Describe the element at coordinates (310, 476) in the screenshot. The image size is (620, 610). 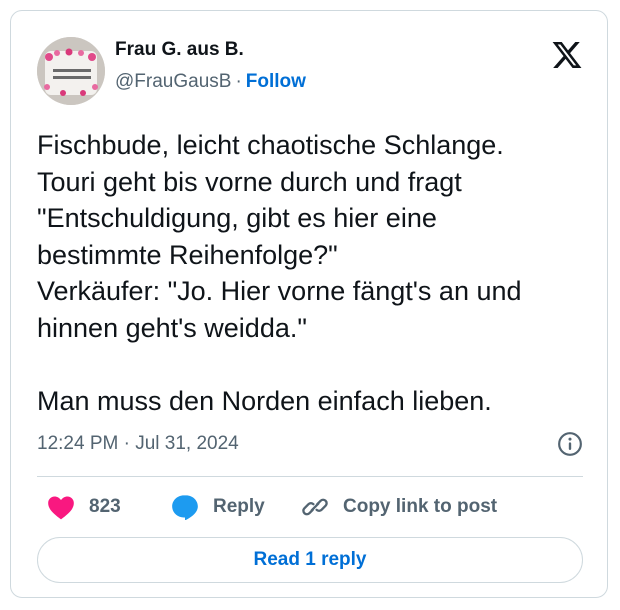
I see `divider` at that location.